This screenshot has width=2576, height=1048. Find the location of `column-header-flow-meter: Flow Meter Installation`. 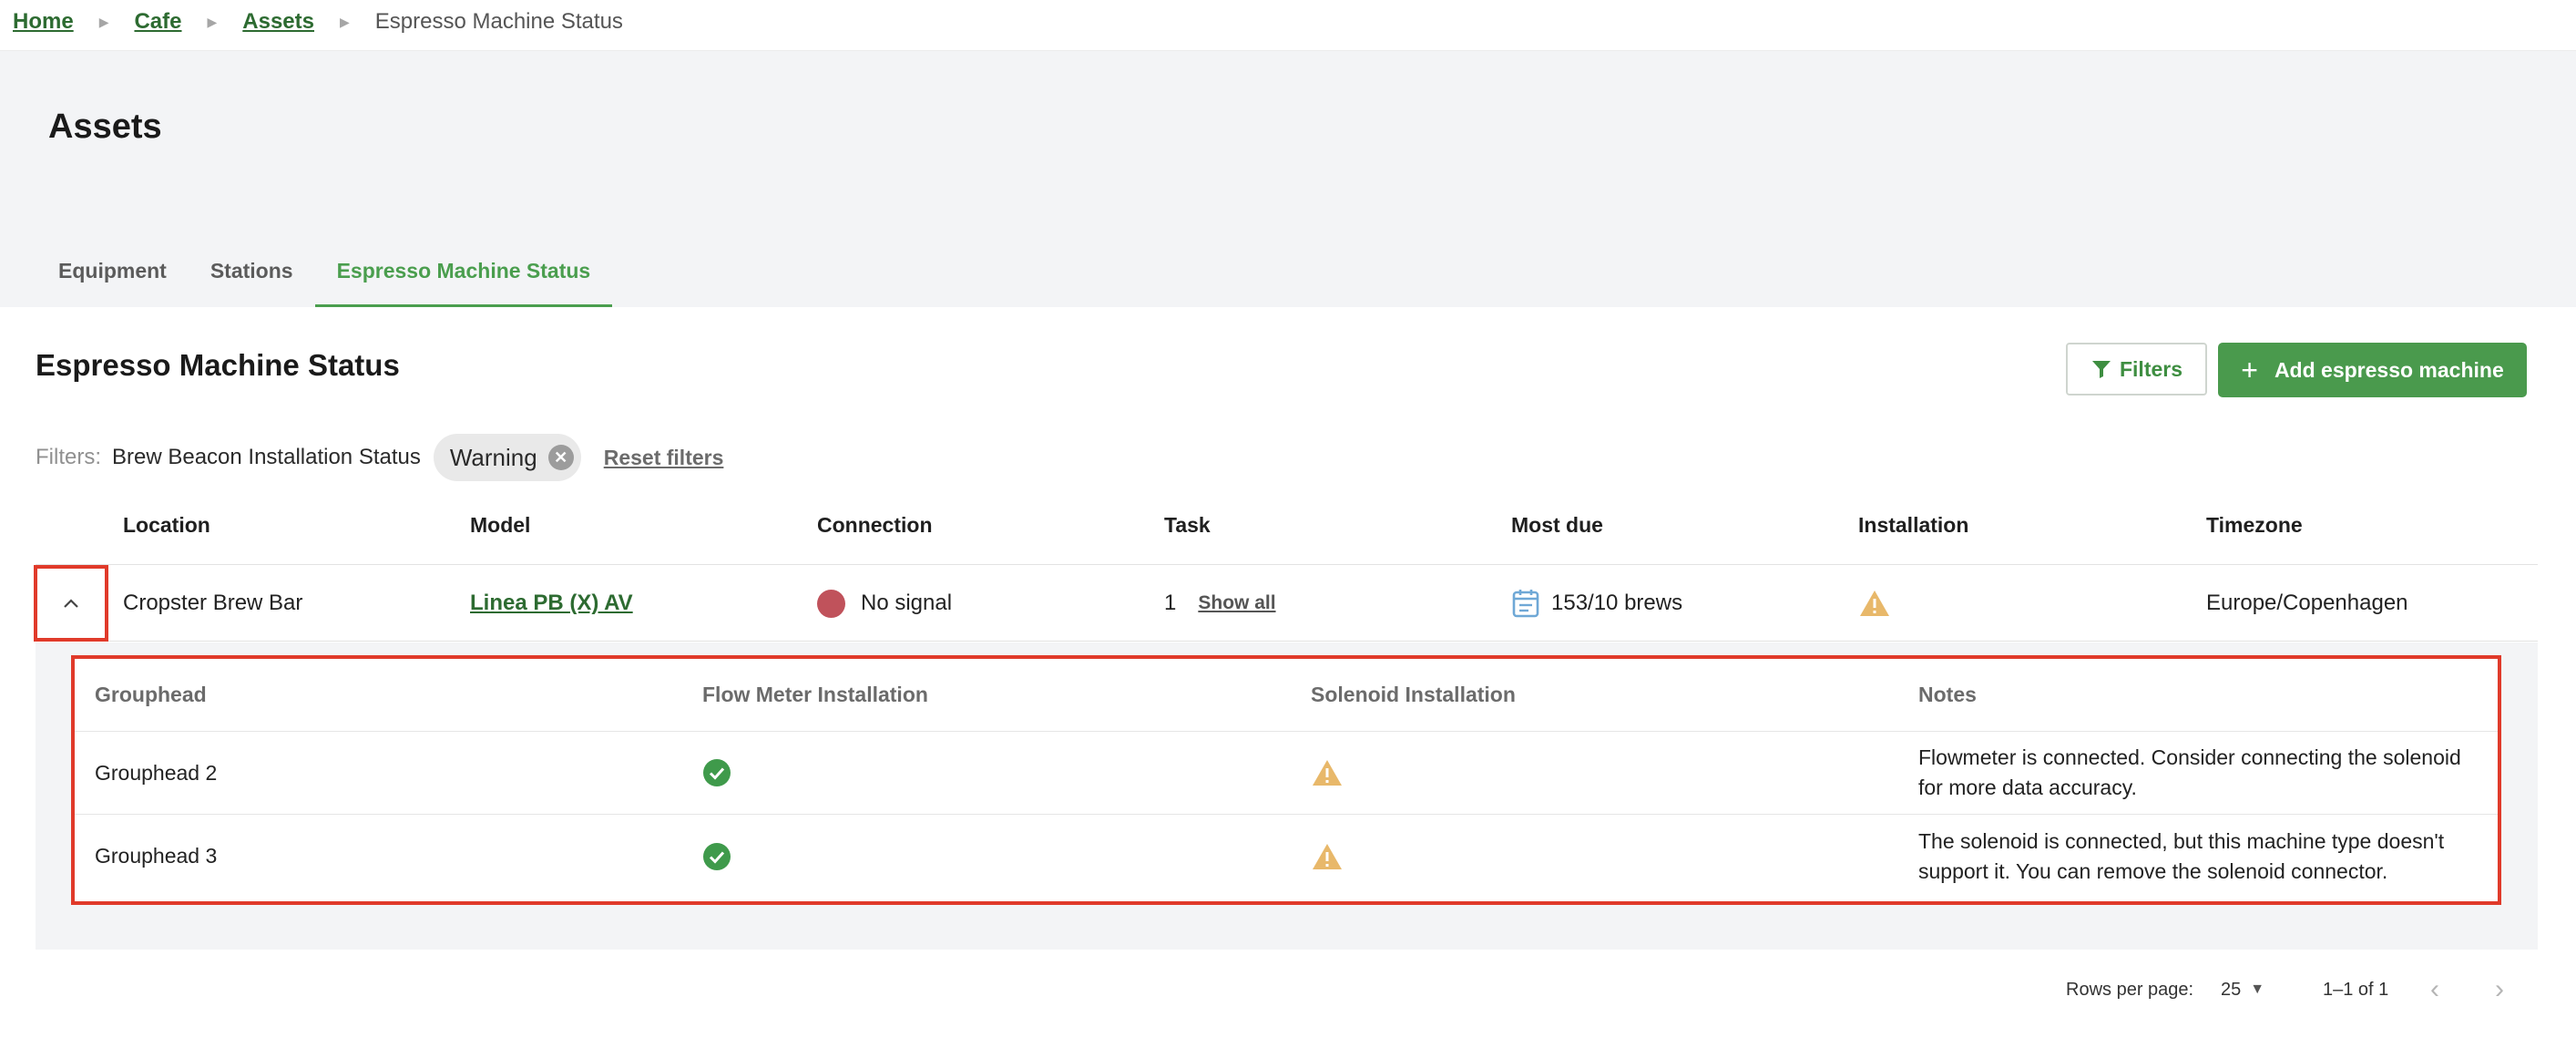

column-header-flow-meter: Flow Meter Installation is located at coordinates (815, 694).